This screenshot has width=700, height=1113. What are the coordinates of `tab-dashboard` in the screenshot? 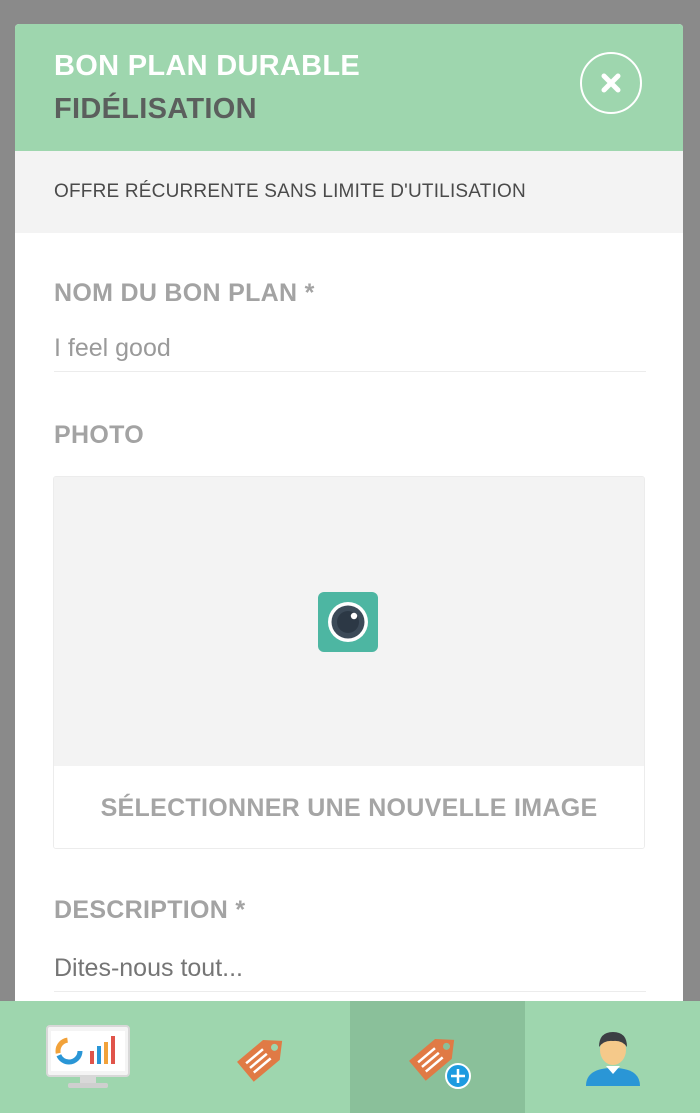 It's located at (87, 1057).